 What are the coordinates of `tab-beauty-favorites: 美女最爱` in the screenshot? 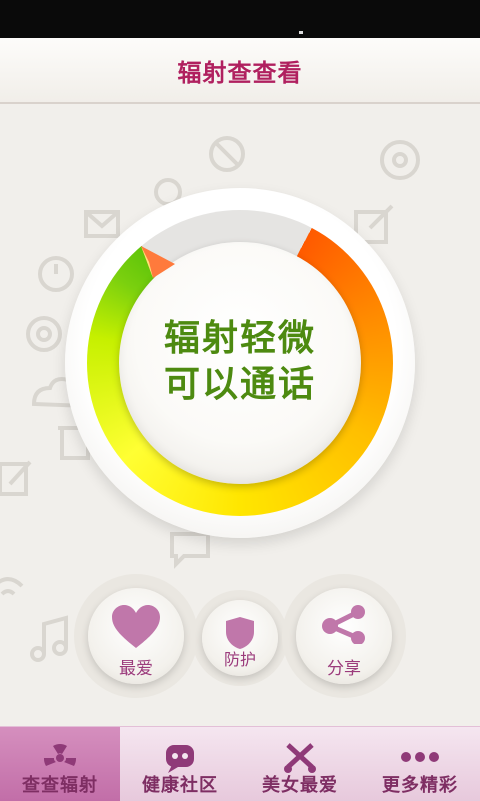 It's located at (300, 764).